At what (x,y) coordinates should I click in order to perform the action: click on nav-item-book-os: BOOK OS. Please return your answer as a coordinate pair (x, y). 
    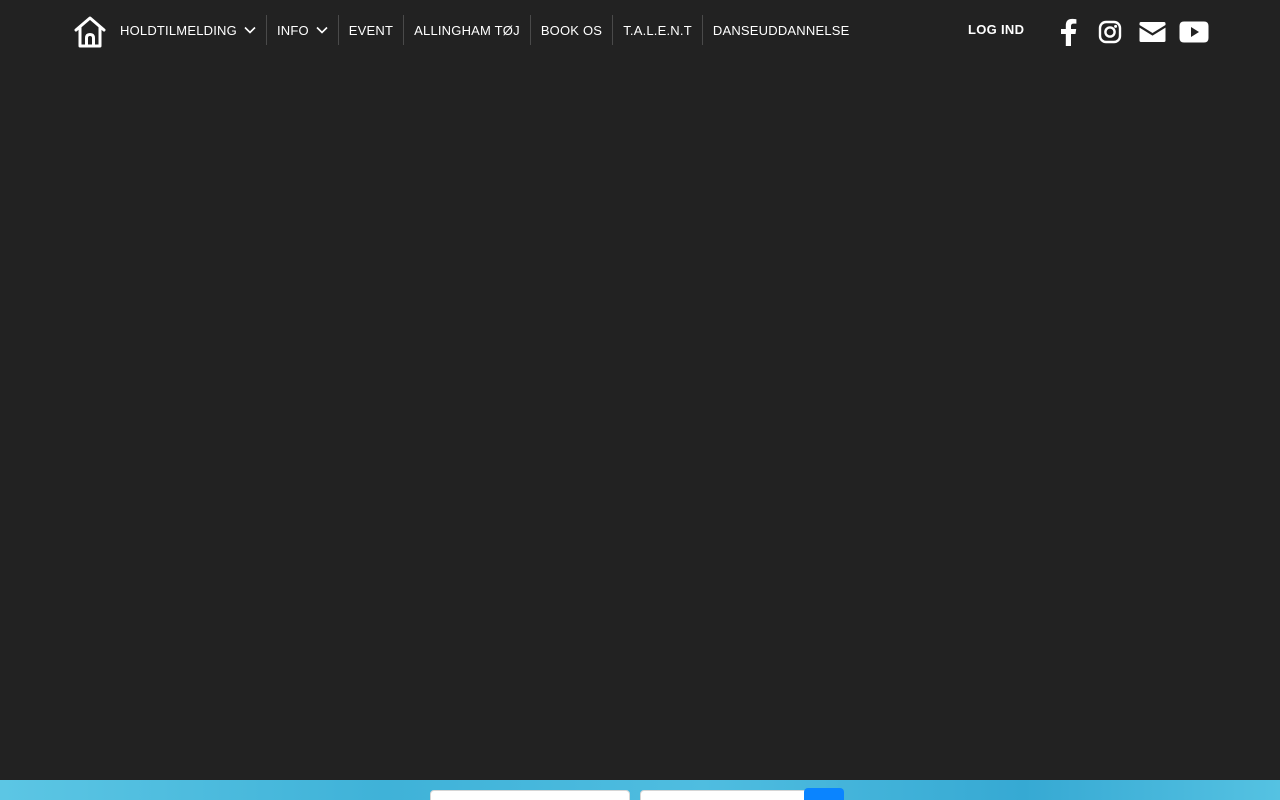
    Looking at the image, I should click on (570, 30).